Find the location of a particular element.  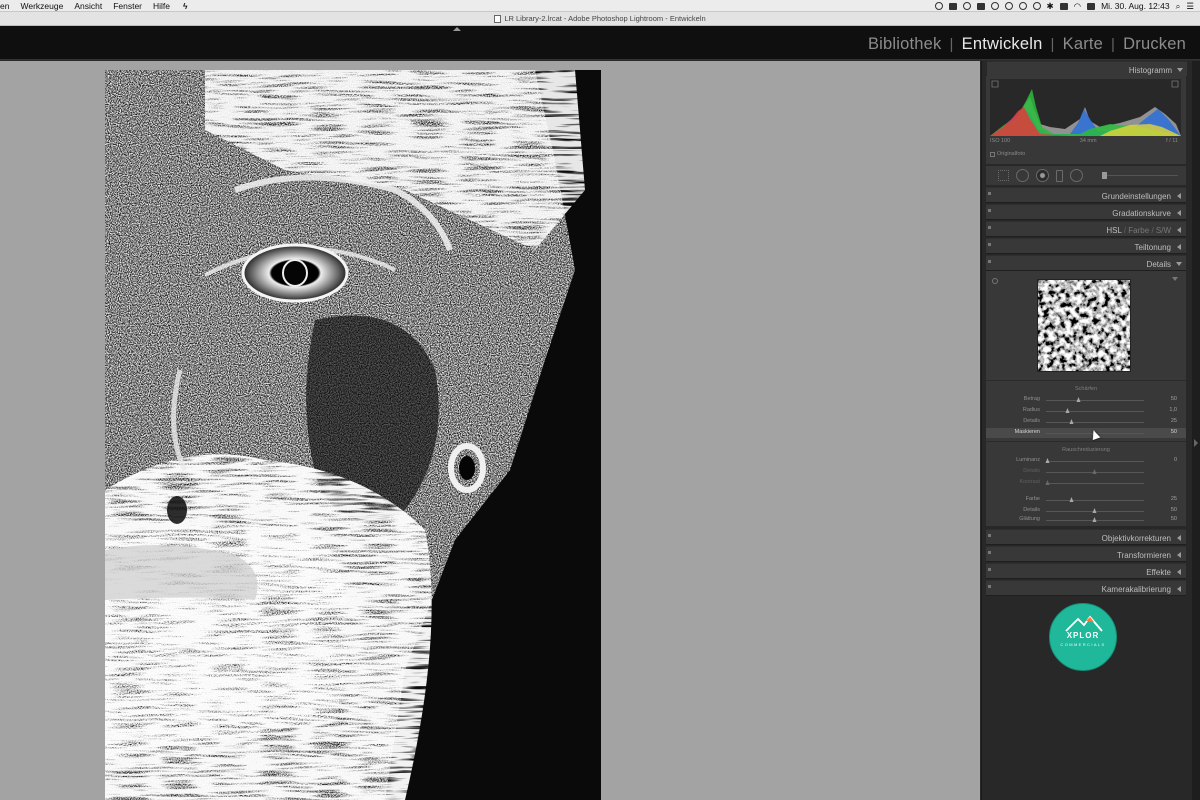

wifi-icon: ◠ is located at coordinates (1077, 6).